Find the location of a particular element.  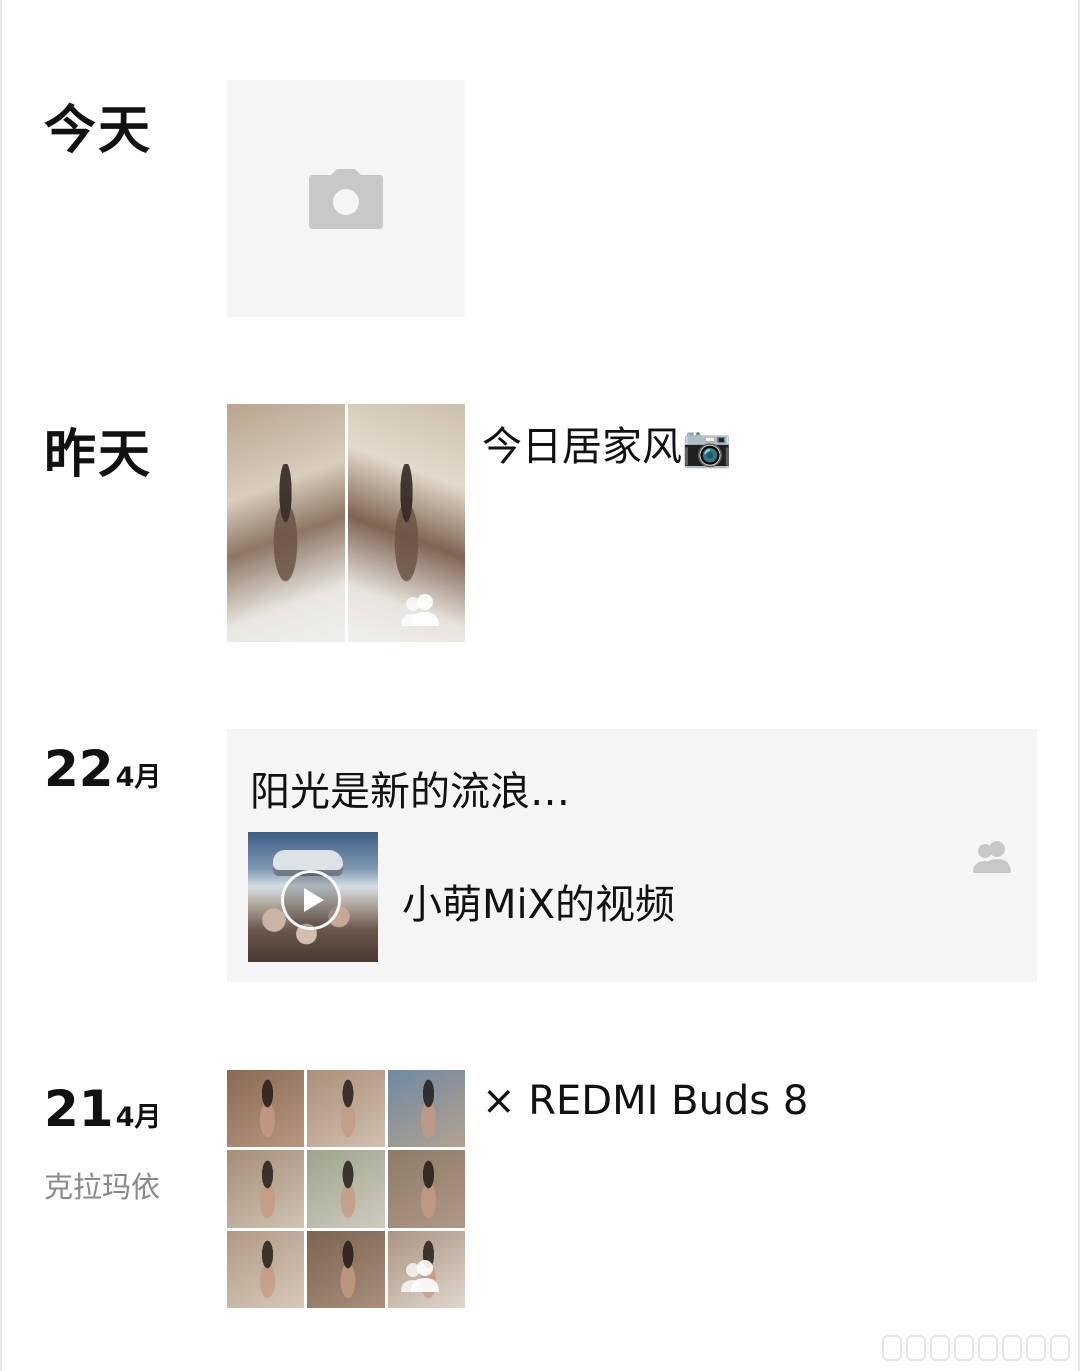

date-22-apr: 22 4月 is located at coordinates (102, 769).